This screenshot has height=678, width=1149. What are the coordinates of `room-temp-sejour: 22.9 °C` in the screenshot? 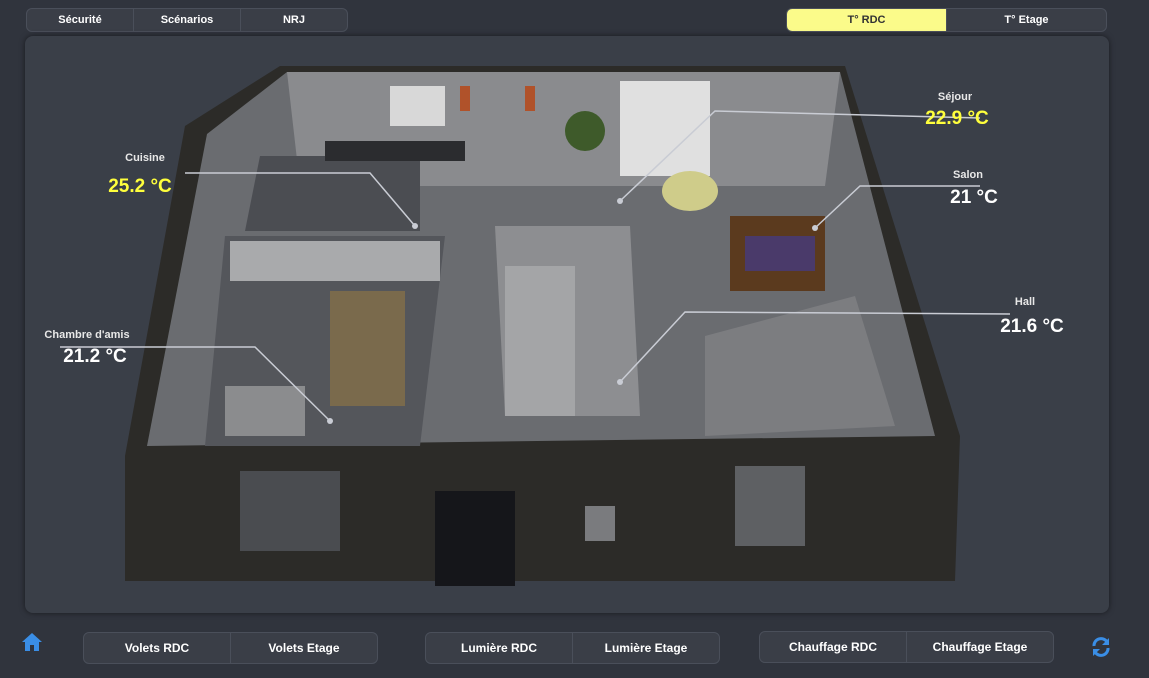 It's located at (957, 119).